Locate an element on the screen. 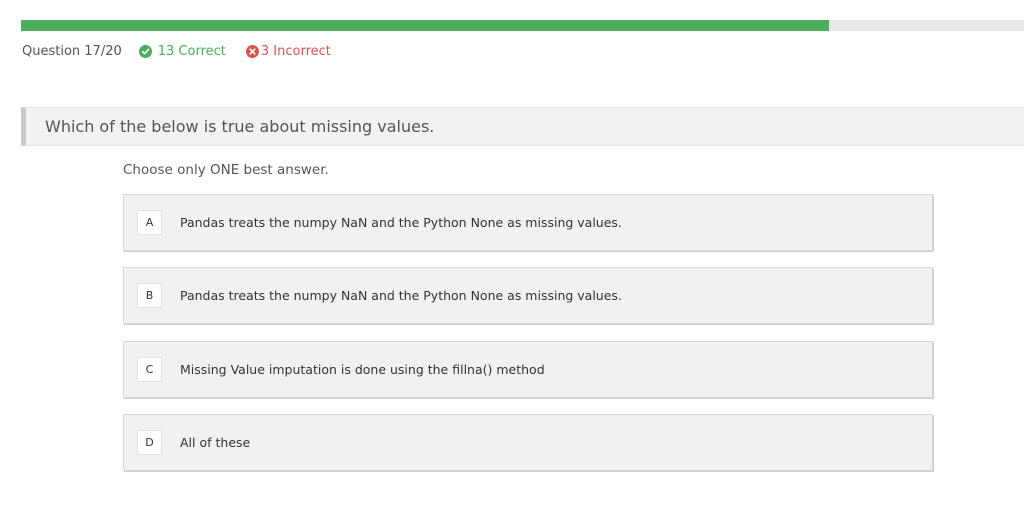 The image size is (1024, 505). progress-bar is located at coordinates (522, 25).